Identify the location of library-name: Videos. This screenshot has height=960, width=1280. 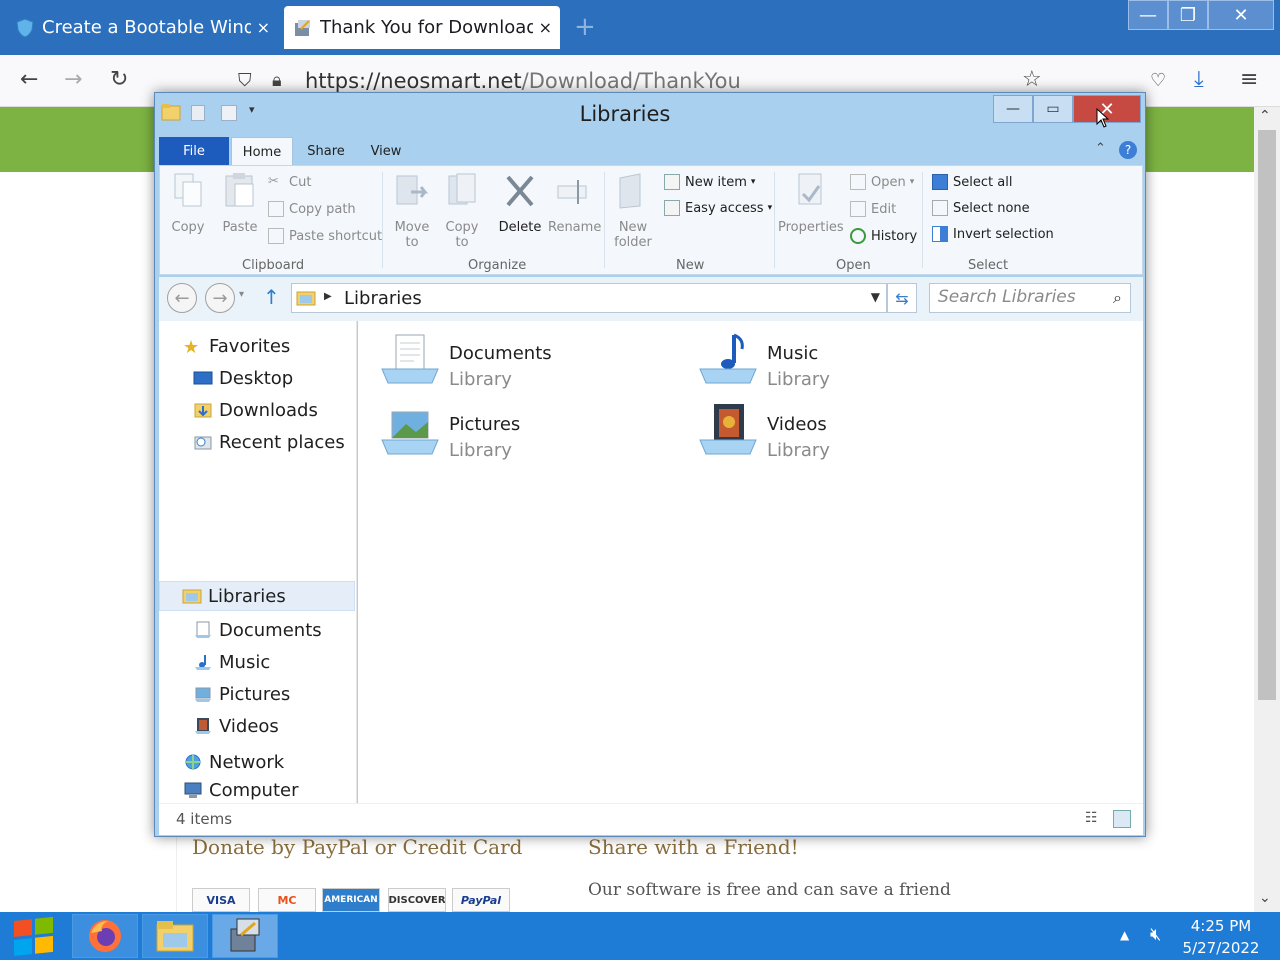
(797, 424).